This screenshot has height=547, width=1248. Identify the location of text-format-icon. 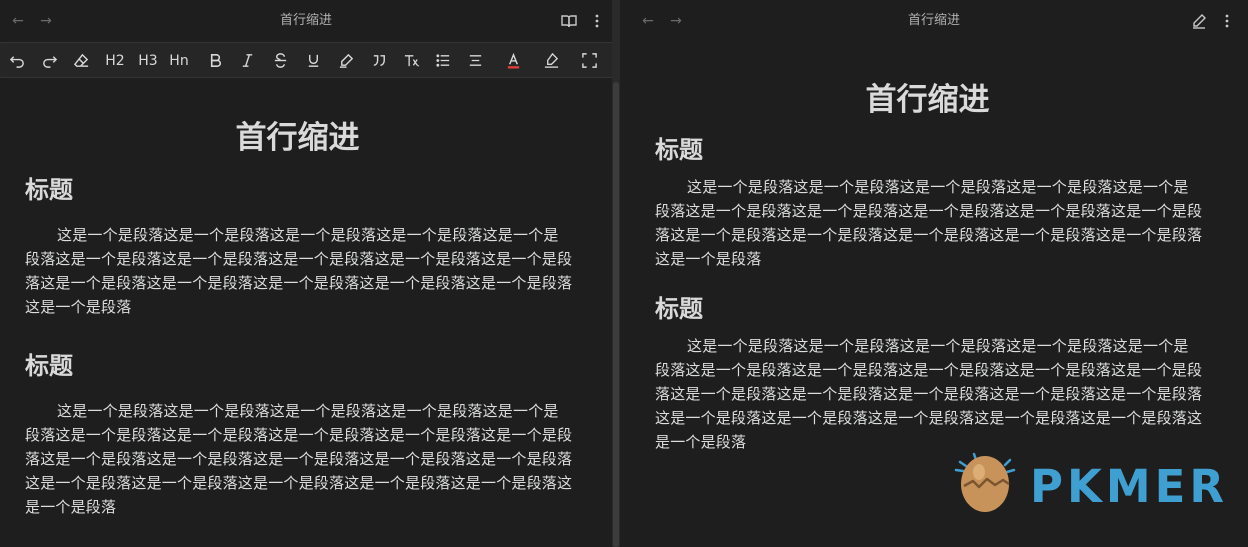
(411, 61).